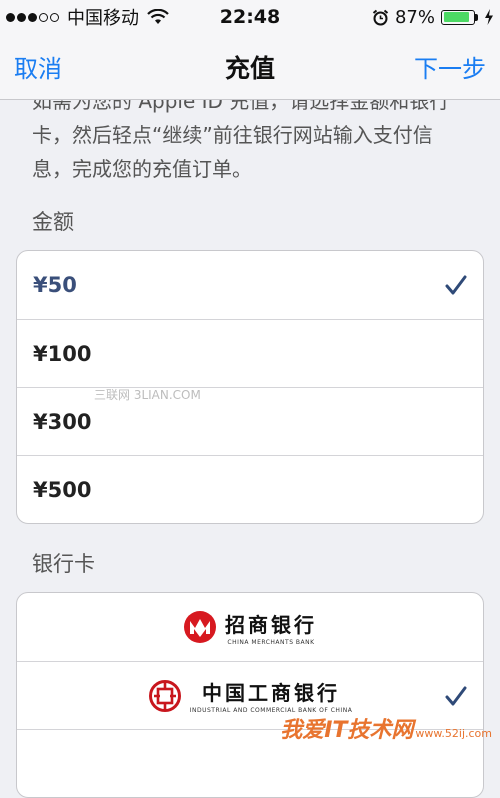 The width and height of the screenshot is (500, 798). I want to click on icbc-logo-icon, so click(164, 695).